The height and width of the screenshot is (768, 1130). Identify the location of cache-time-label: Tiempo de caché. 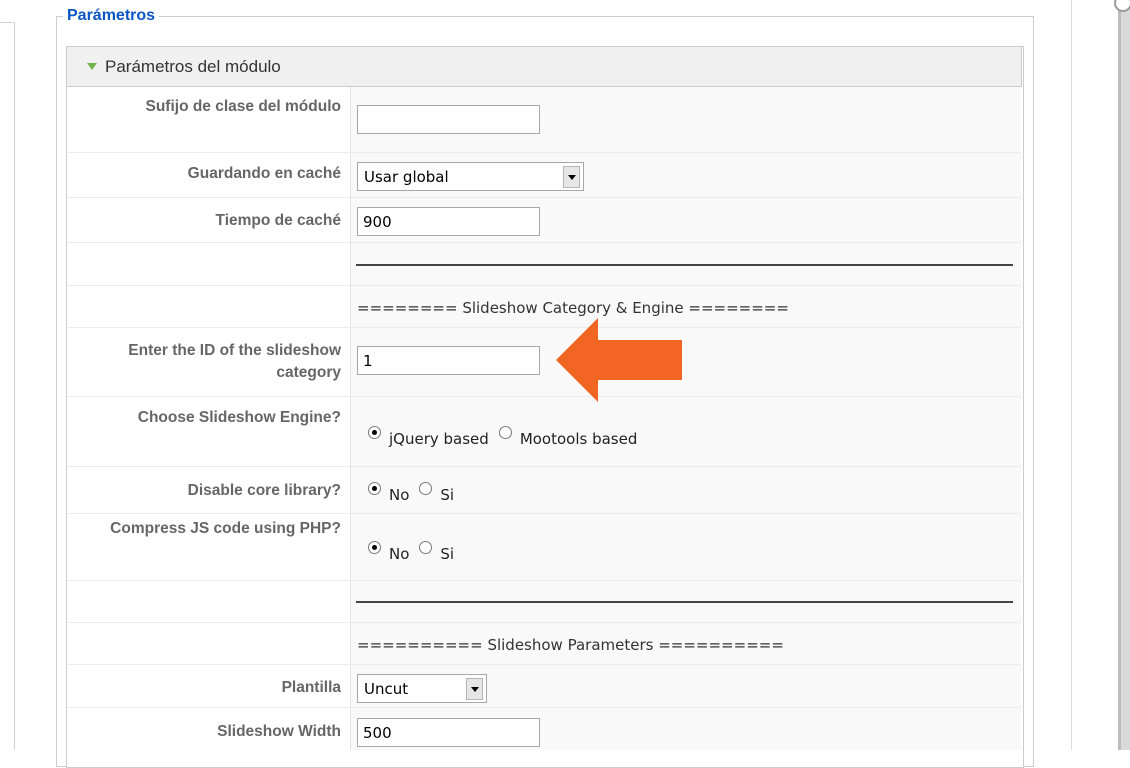
(278, 220).